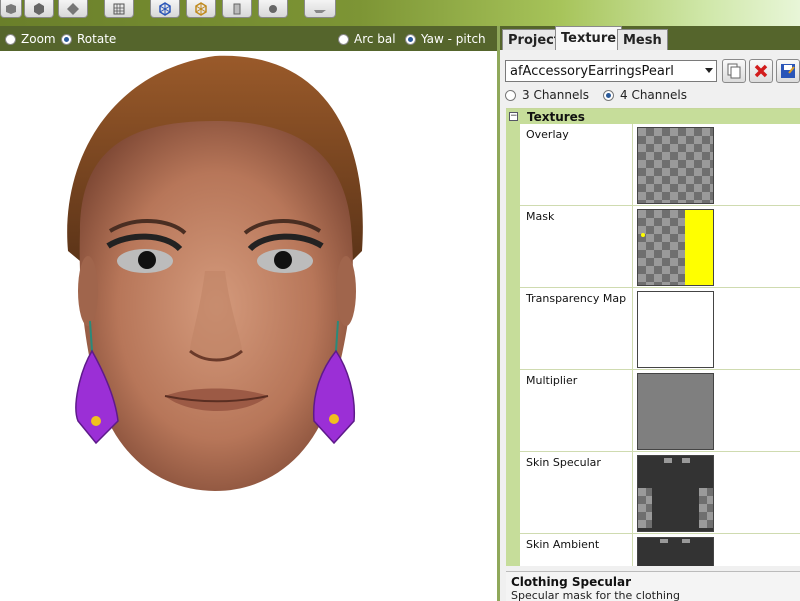  Describe the element at coordinates (576, 298) in the screenshot. I see `property-name: Transparency Map` at that location.